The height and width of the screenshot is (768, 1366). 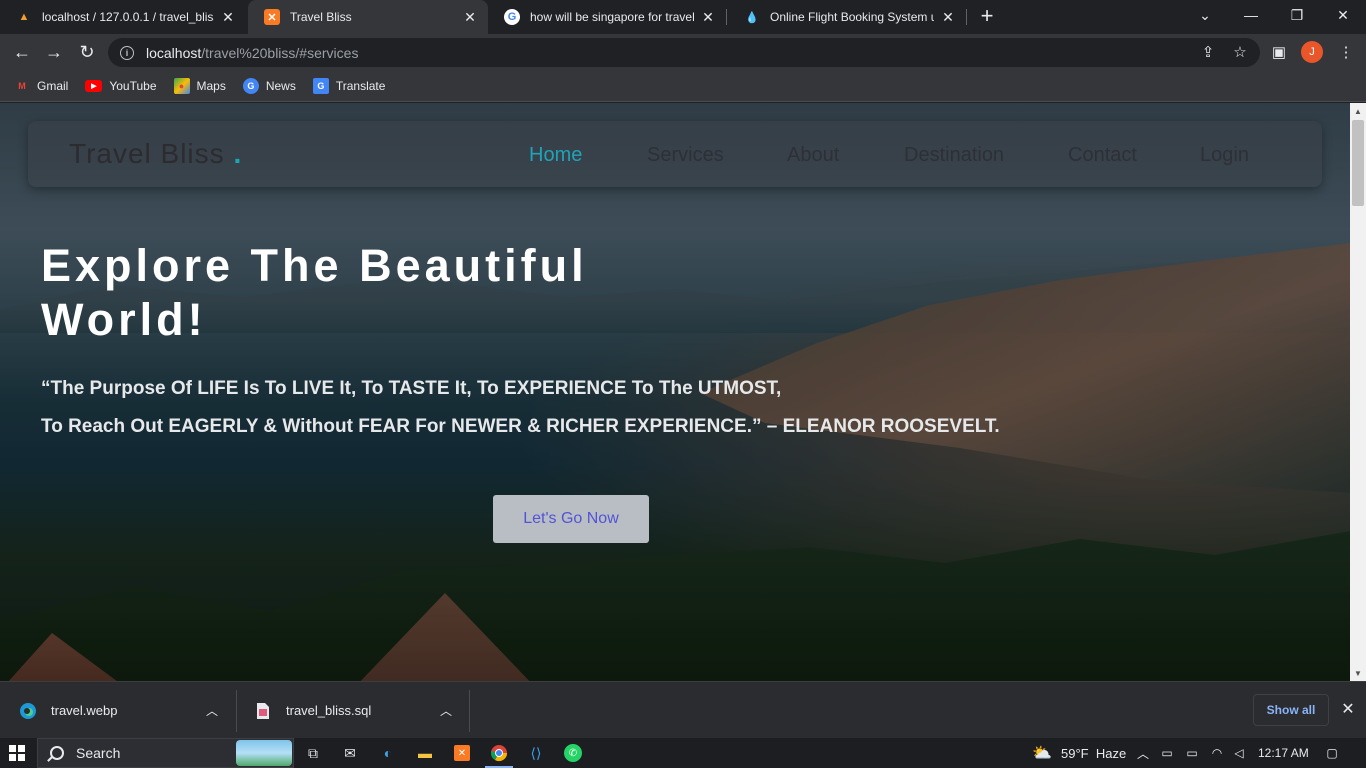 I want to click on youtube-icon: ▶, so click(x=94, y=86).